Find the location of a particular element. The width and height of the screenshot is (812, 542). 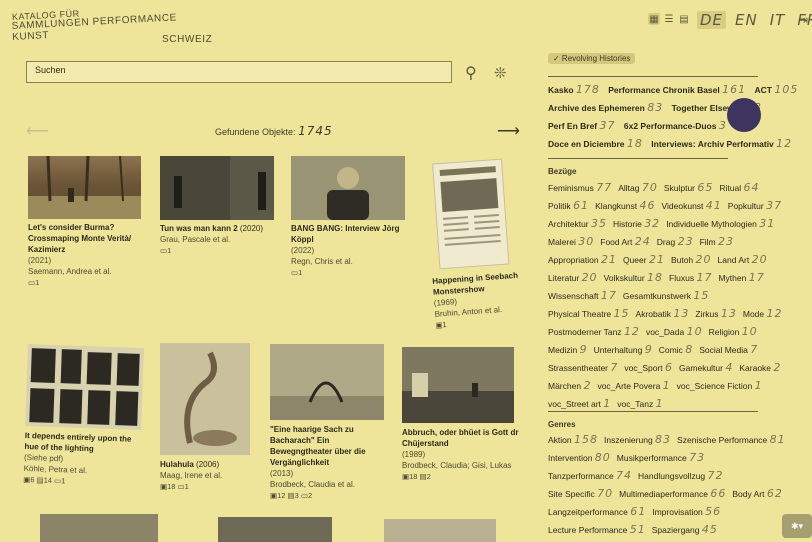

tag-link: voc_Tanz 1 is located at coordinates (640, 403).